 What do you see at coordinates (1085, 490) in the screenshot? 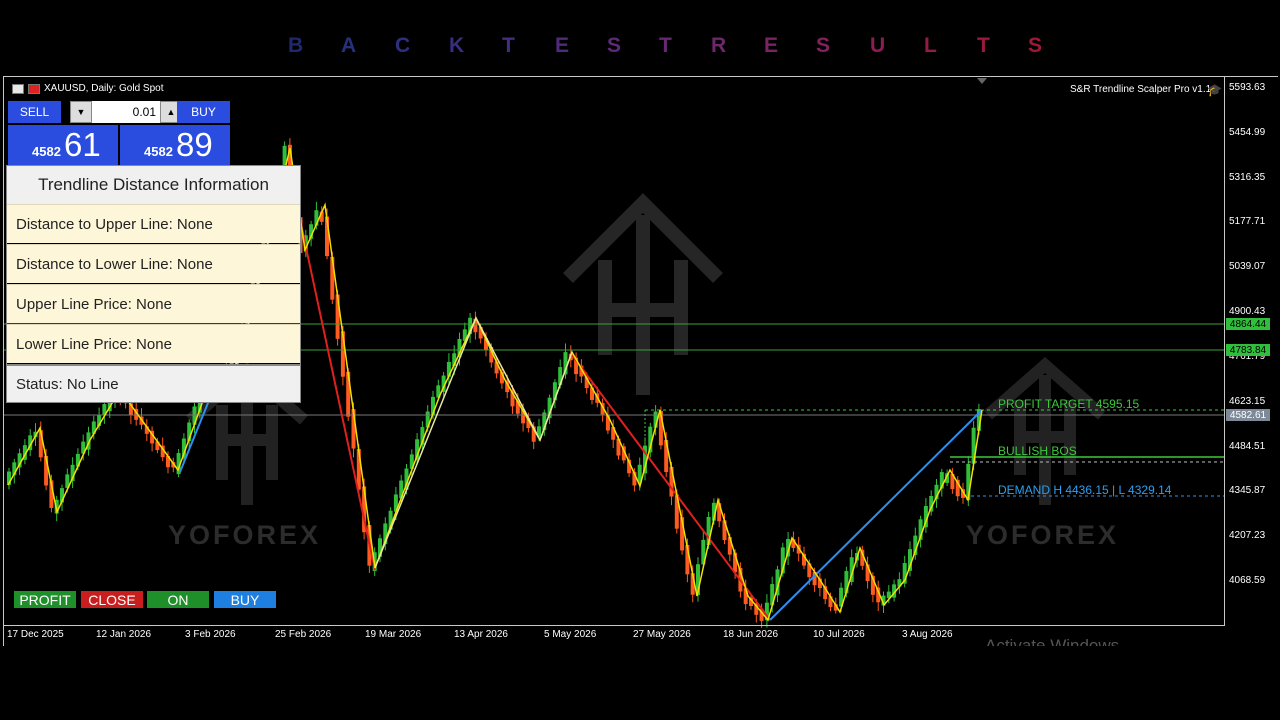
I see `demand-zone-label: DEMAND H 4436.15 | L 4329.14` at bounding box center [1085, 490].